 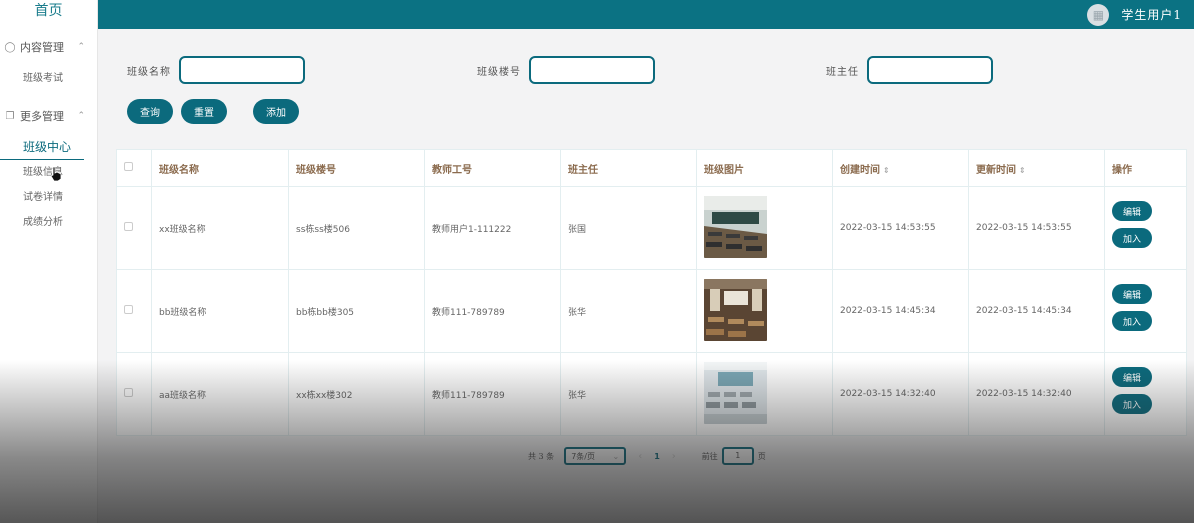 I want to click on table-header-row: 班级名称 班级楼号 教师工号 班主任 班级图片 创建时间 ⇕ 更新时间 ⇕ 操作, so click(x=651, y=168).